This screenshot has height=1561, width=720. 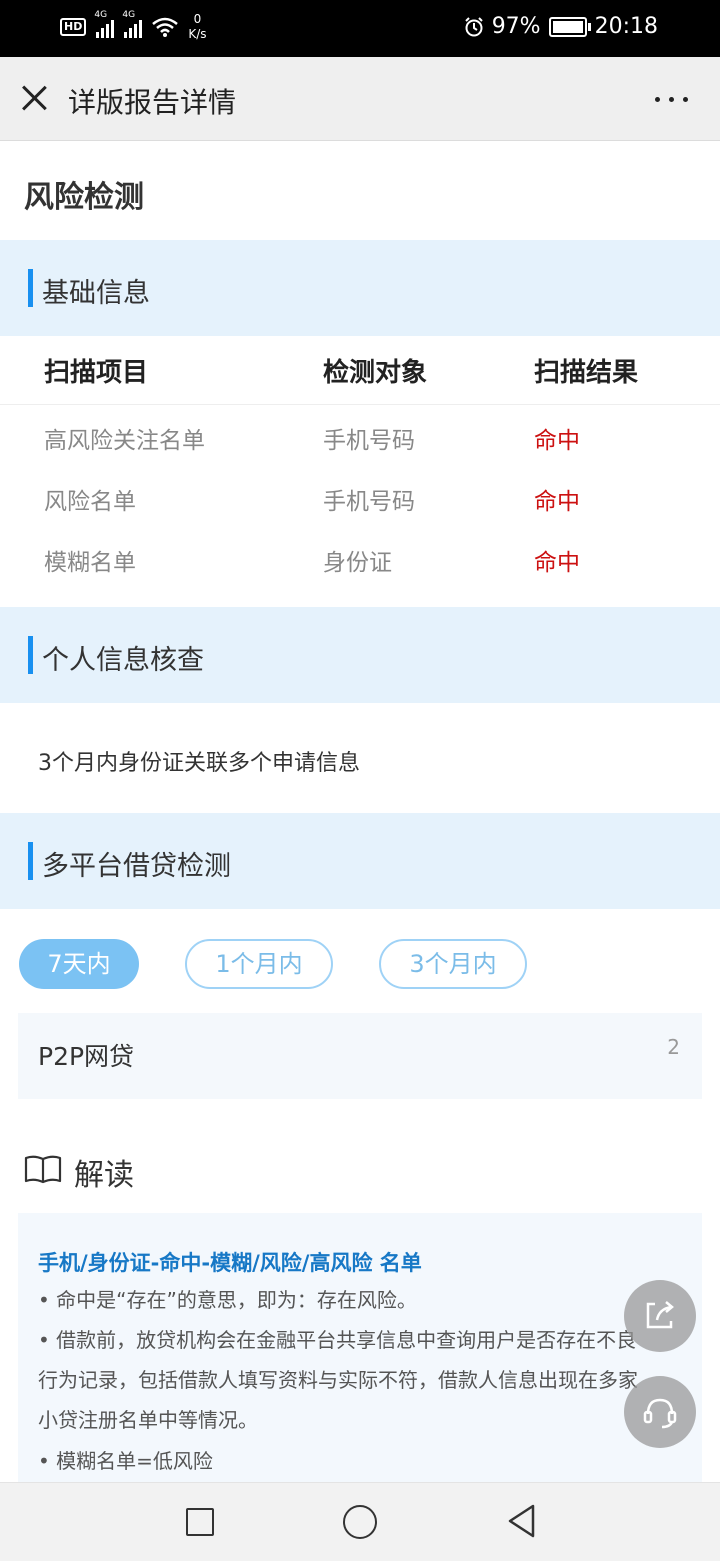 I want to click on page-title: 风险检测, so click(x=84, y=197).